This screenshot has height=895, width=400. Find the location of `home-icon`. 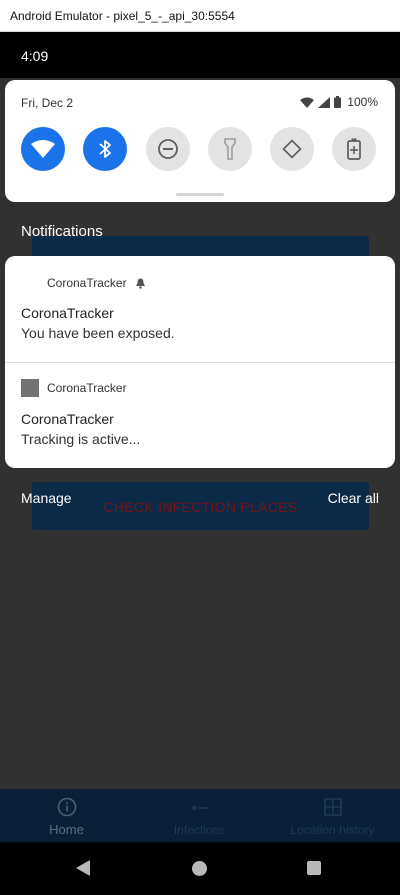

home-icon is located at coordinates (199, 868).